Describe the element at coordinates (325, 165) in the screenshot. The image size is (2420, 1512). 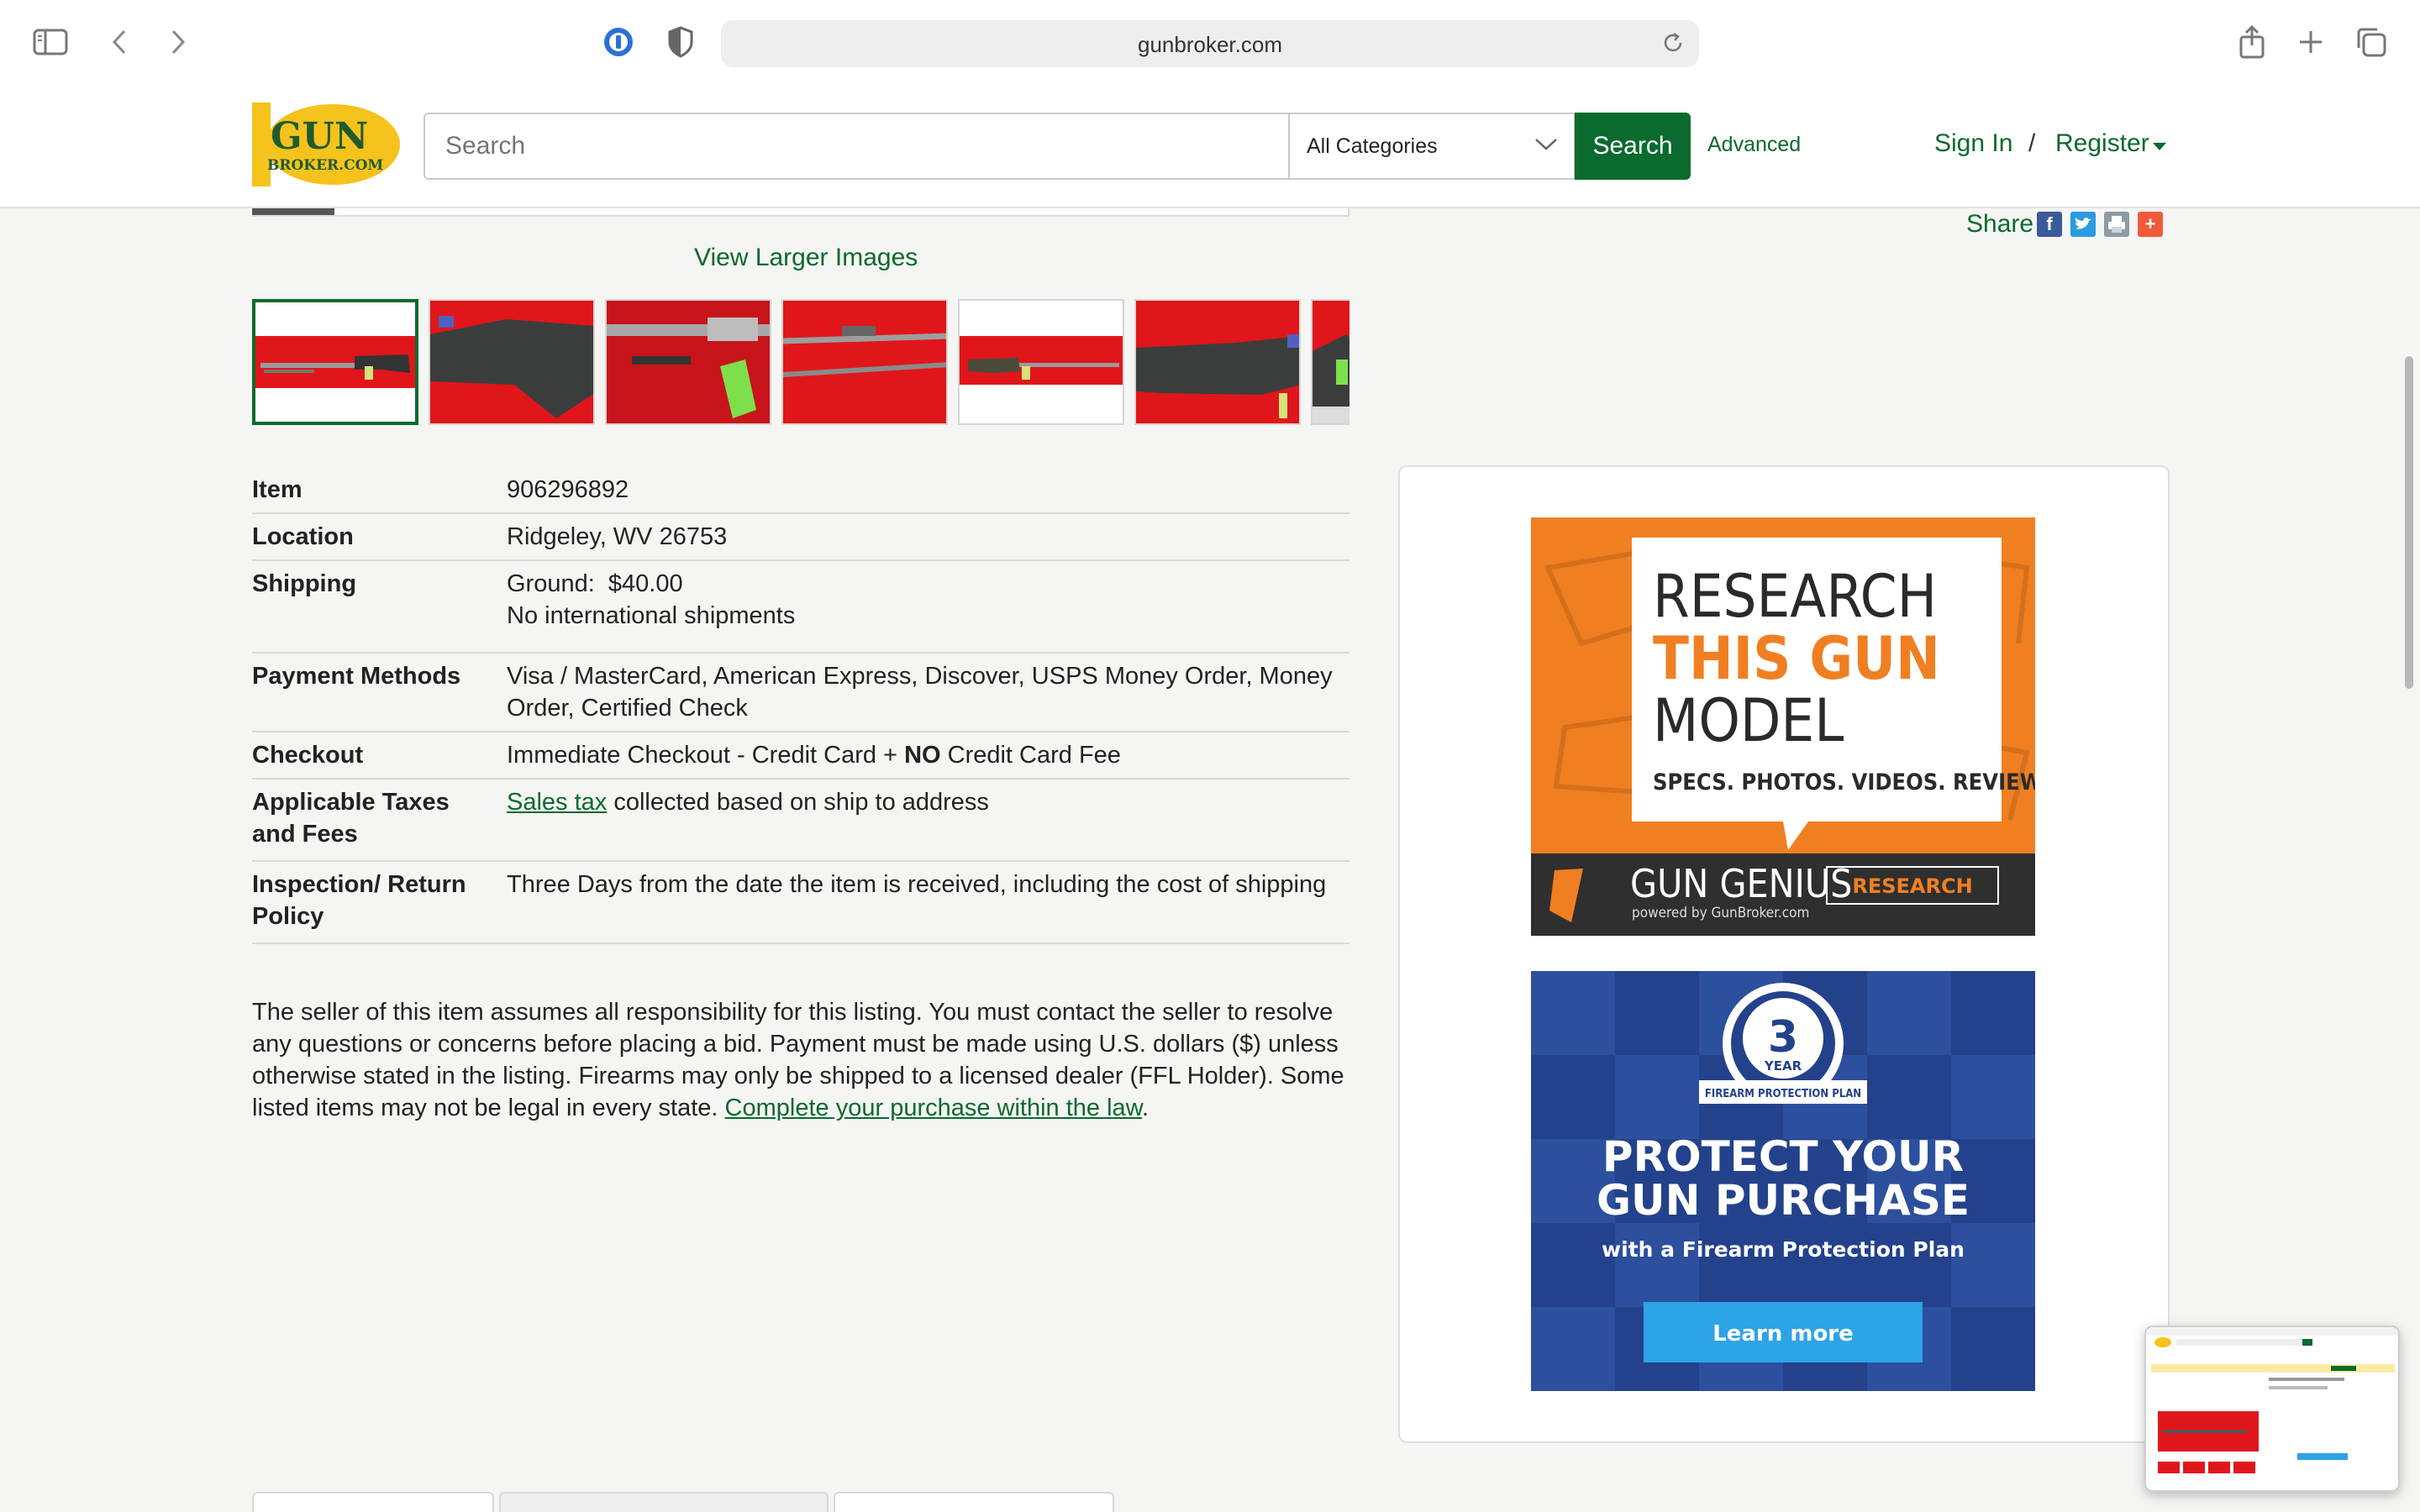
I see `logo-broker-text: BROKER.COM` at that location.